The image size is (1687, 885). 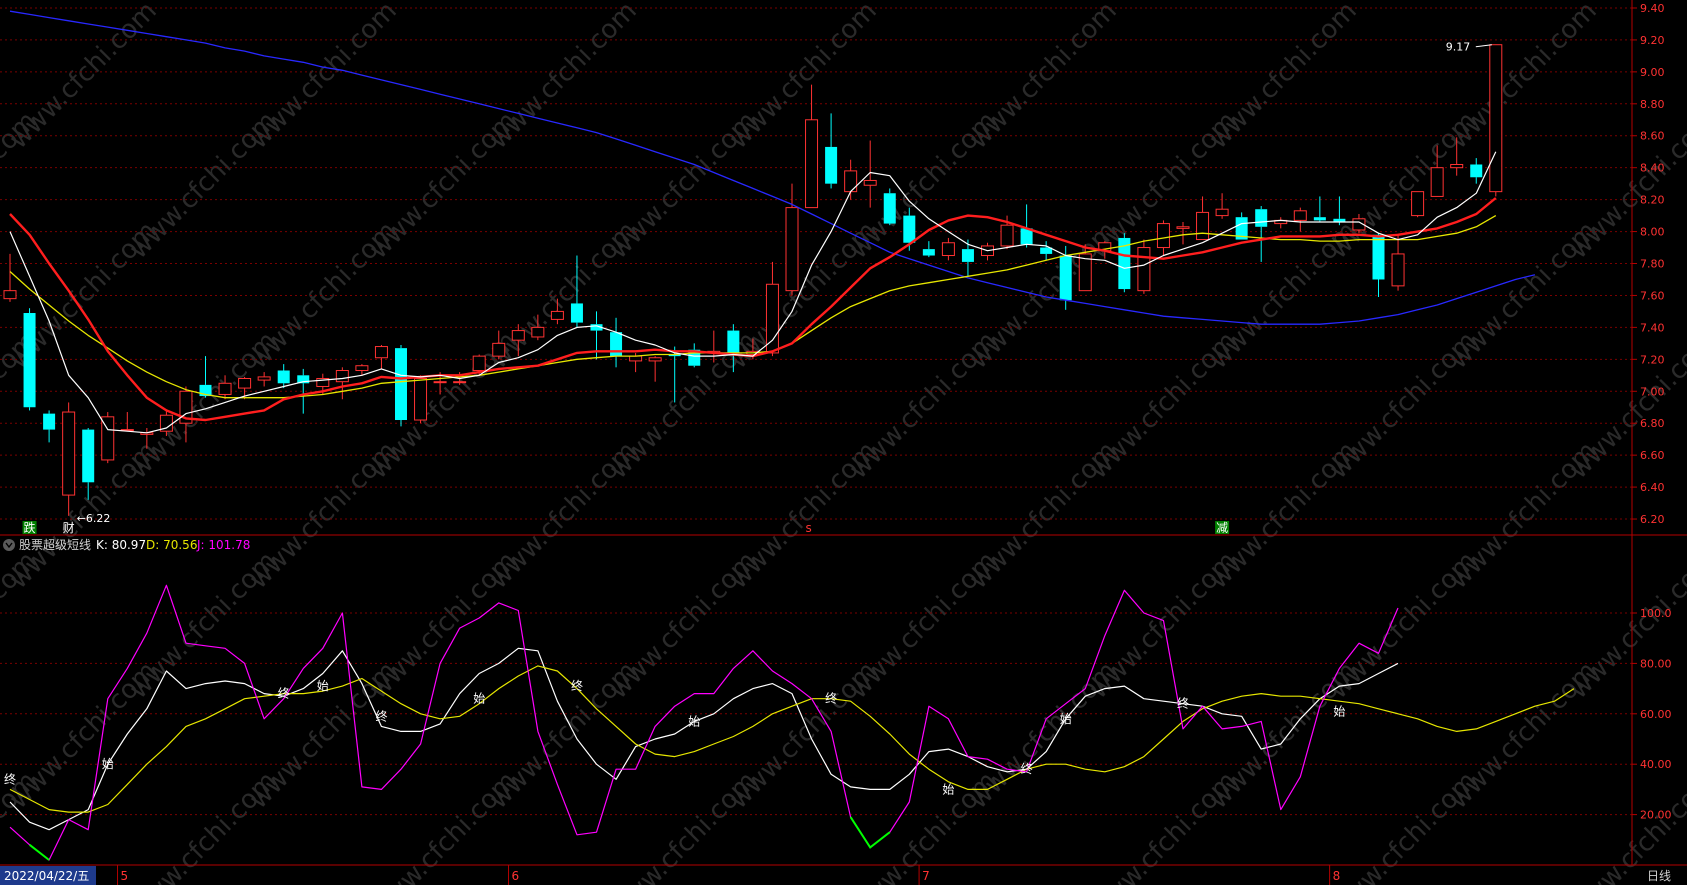 What do you see at coordinates (46, 876) in the screenshot?
I see `current-date-label: 2022/04/22/五` at bounding box center [46, 876].